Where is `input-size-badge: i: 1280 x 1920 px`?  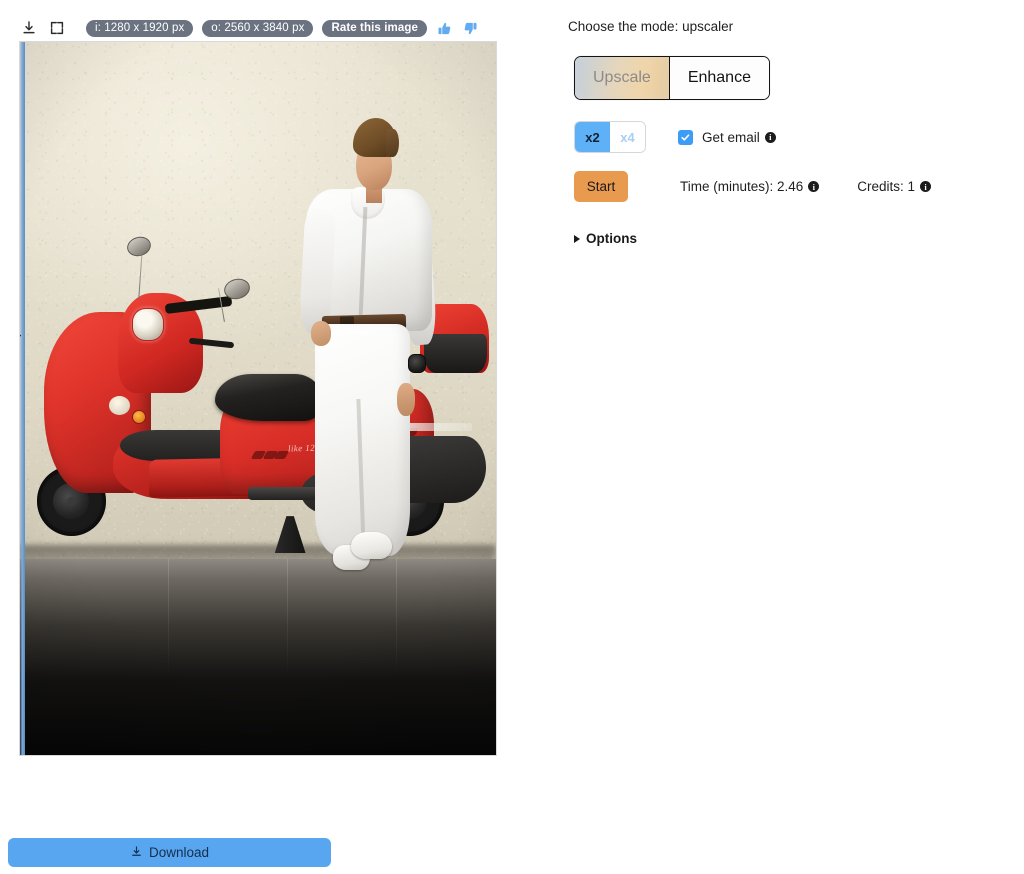
input-size-badge: i: 1280 x 1920 px is located at coordinates (140, 28).